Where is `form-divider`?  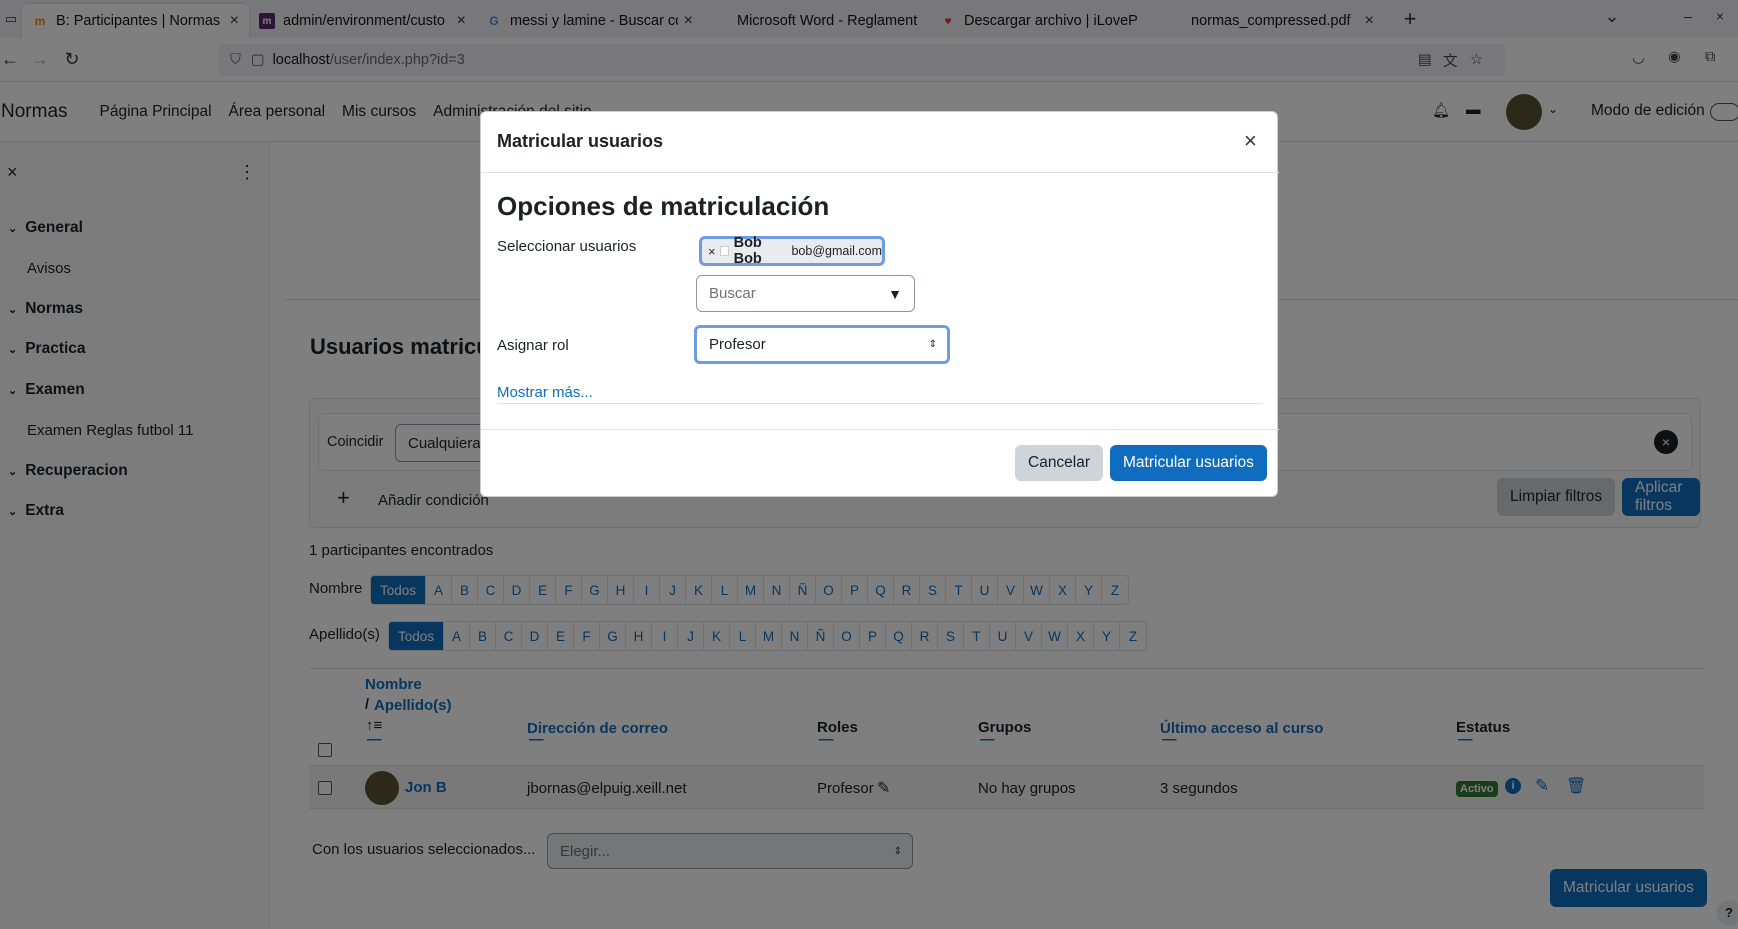
form-divider is located at coordinates (880, 403).